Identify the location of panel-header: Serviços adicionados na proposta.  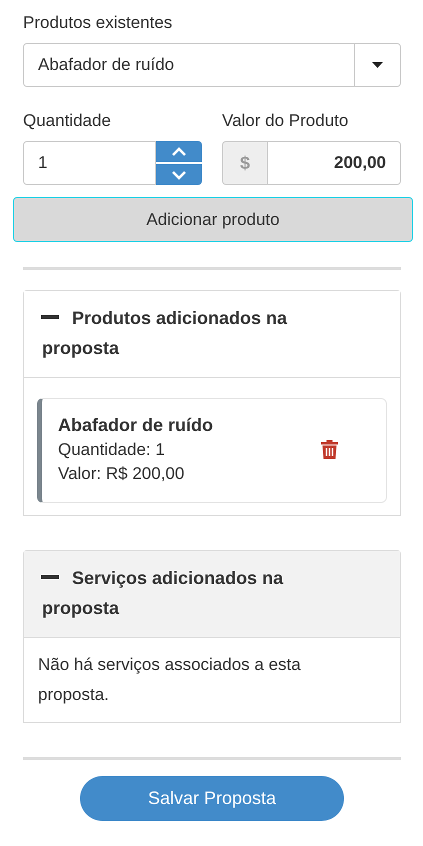
(212, 594).